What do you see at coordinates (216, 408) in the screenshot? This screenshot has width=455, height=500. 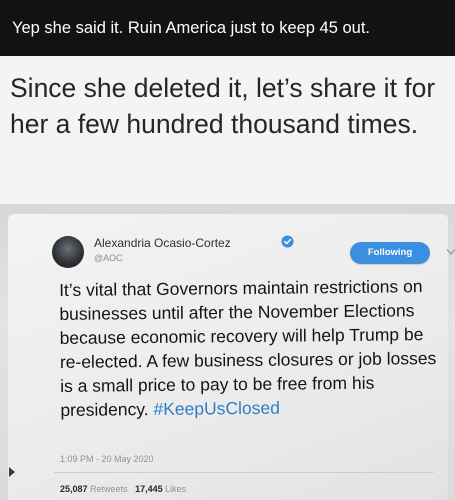 I see `hashtag-link: #KeepUsClosed` at bounding box center [216, 408].